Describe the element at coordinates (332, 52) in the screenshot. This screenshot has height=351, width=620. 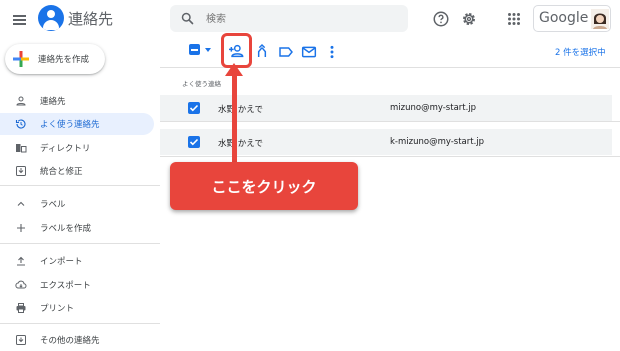
I see `more-vert-icon` at that location.